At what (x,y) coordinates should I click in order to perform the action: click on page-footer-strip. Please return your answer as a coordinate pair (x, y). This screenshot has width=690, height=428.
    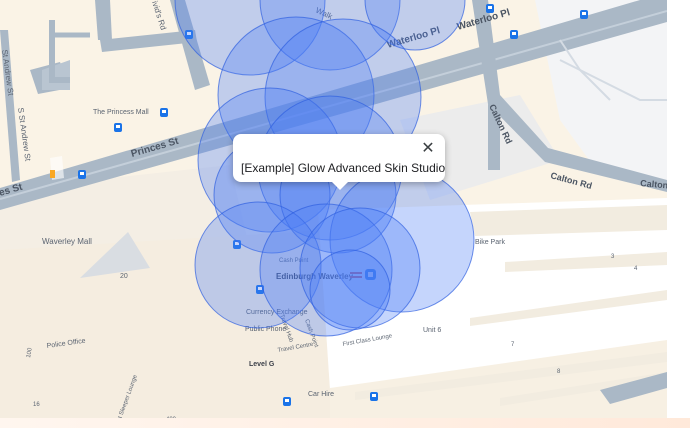
    Looking at the image, I should click on (345, 423).